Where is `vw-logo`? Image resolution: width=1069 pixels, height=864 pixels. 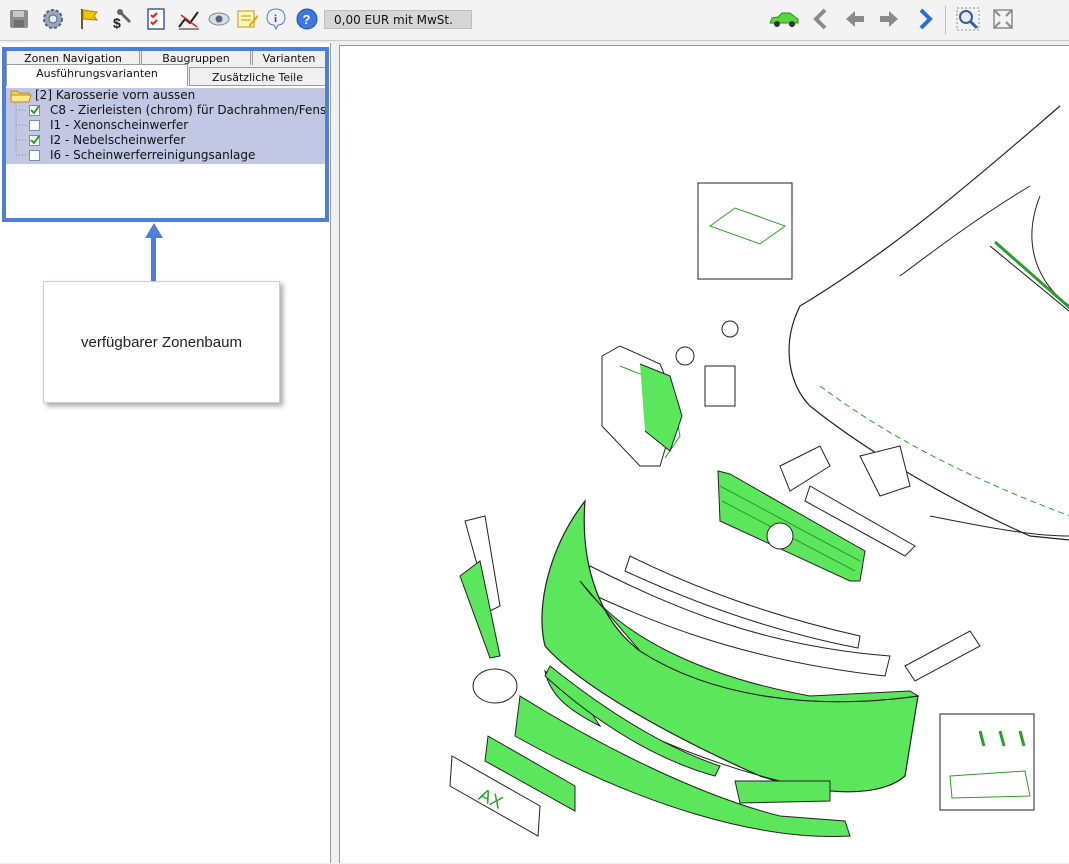 vw-logo is located at coordinates (780, 536).